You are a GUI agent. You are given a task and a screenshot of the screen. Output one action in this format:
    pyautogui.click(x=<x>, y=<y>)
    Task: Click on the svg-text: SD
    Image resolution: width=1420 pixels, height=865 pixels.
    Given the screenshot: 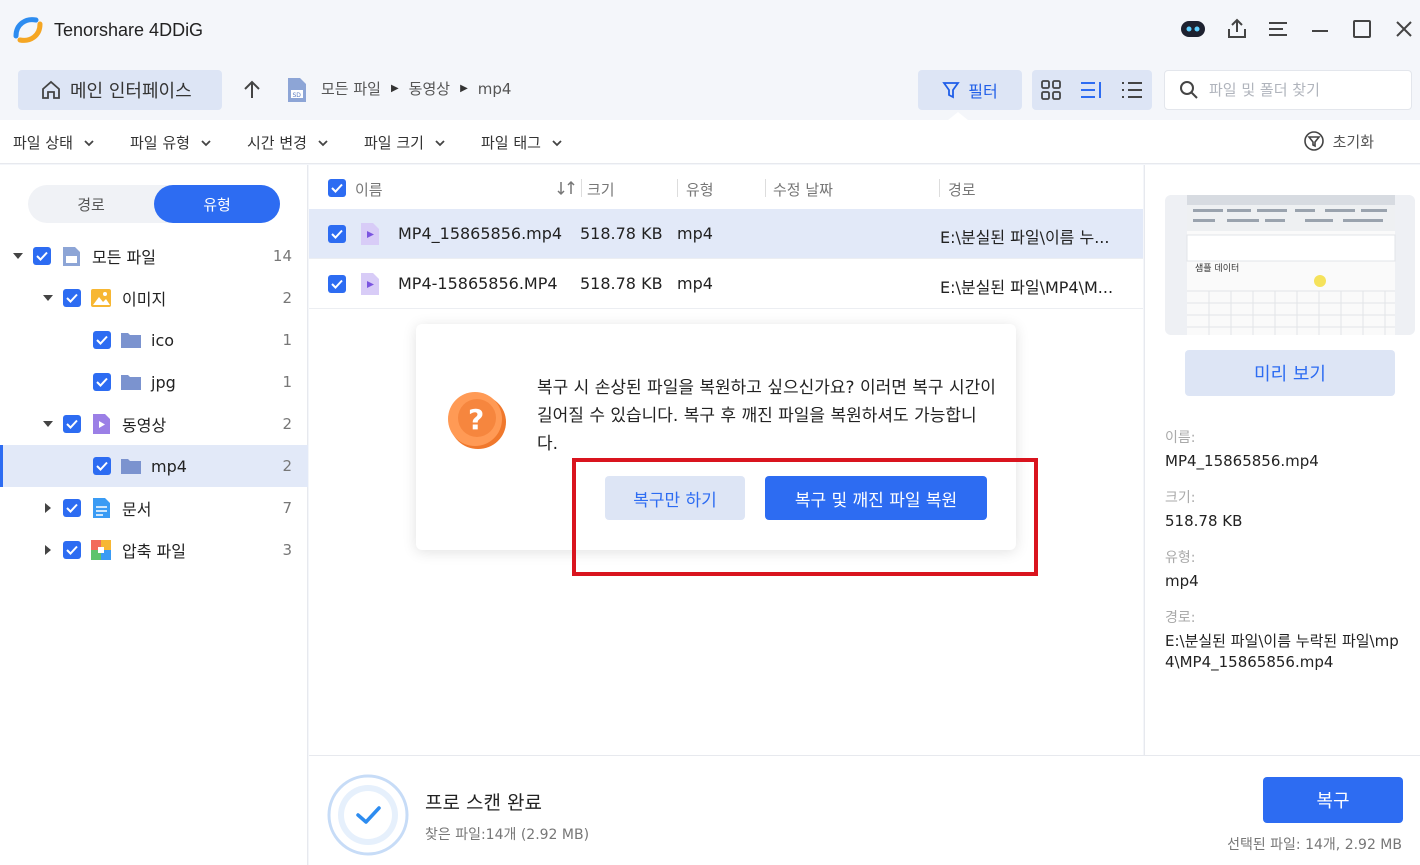 What is the action you would take?
    pyautogui.click(x=297, y=95)
    